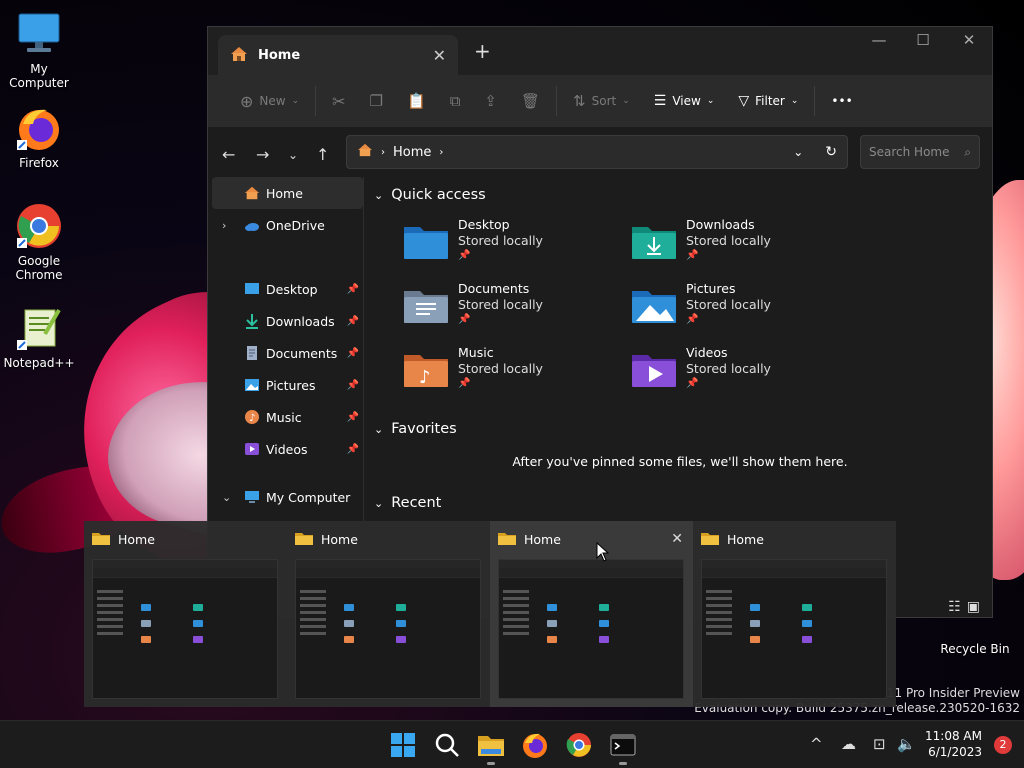 Image resolution: width=1024 pixels, height=768 pixels. Describe the element at coordinates (601, 101) in the screenshot. I see `sort-button: ⇅ Sort ⌄` at that location.